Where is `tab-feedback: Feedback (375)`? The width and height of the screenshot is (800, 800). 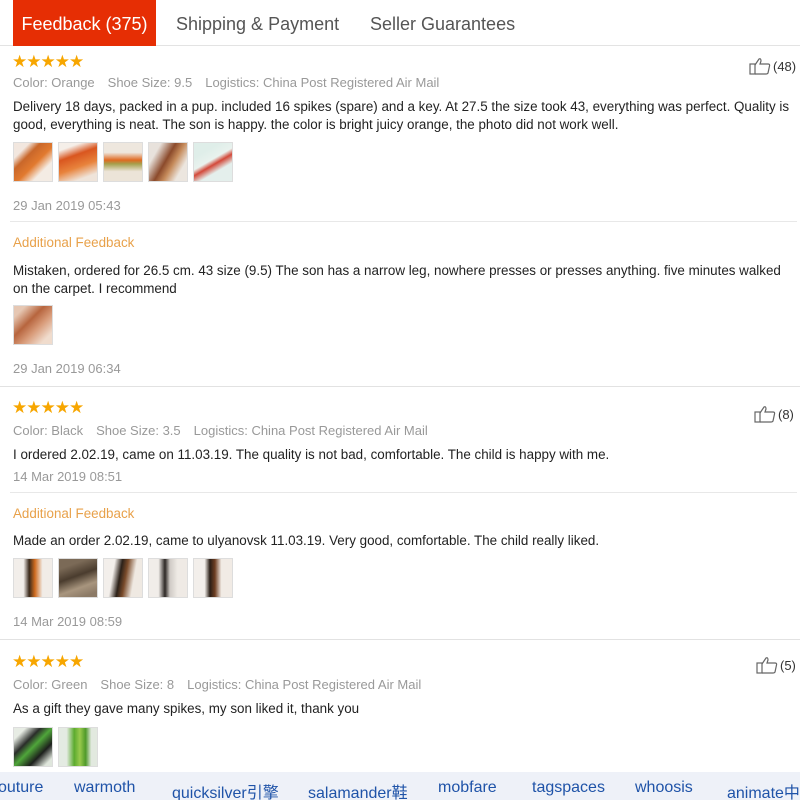
tab-feedback: Feedback (375) is located at coordinates (84, 23).